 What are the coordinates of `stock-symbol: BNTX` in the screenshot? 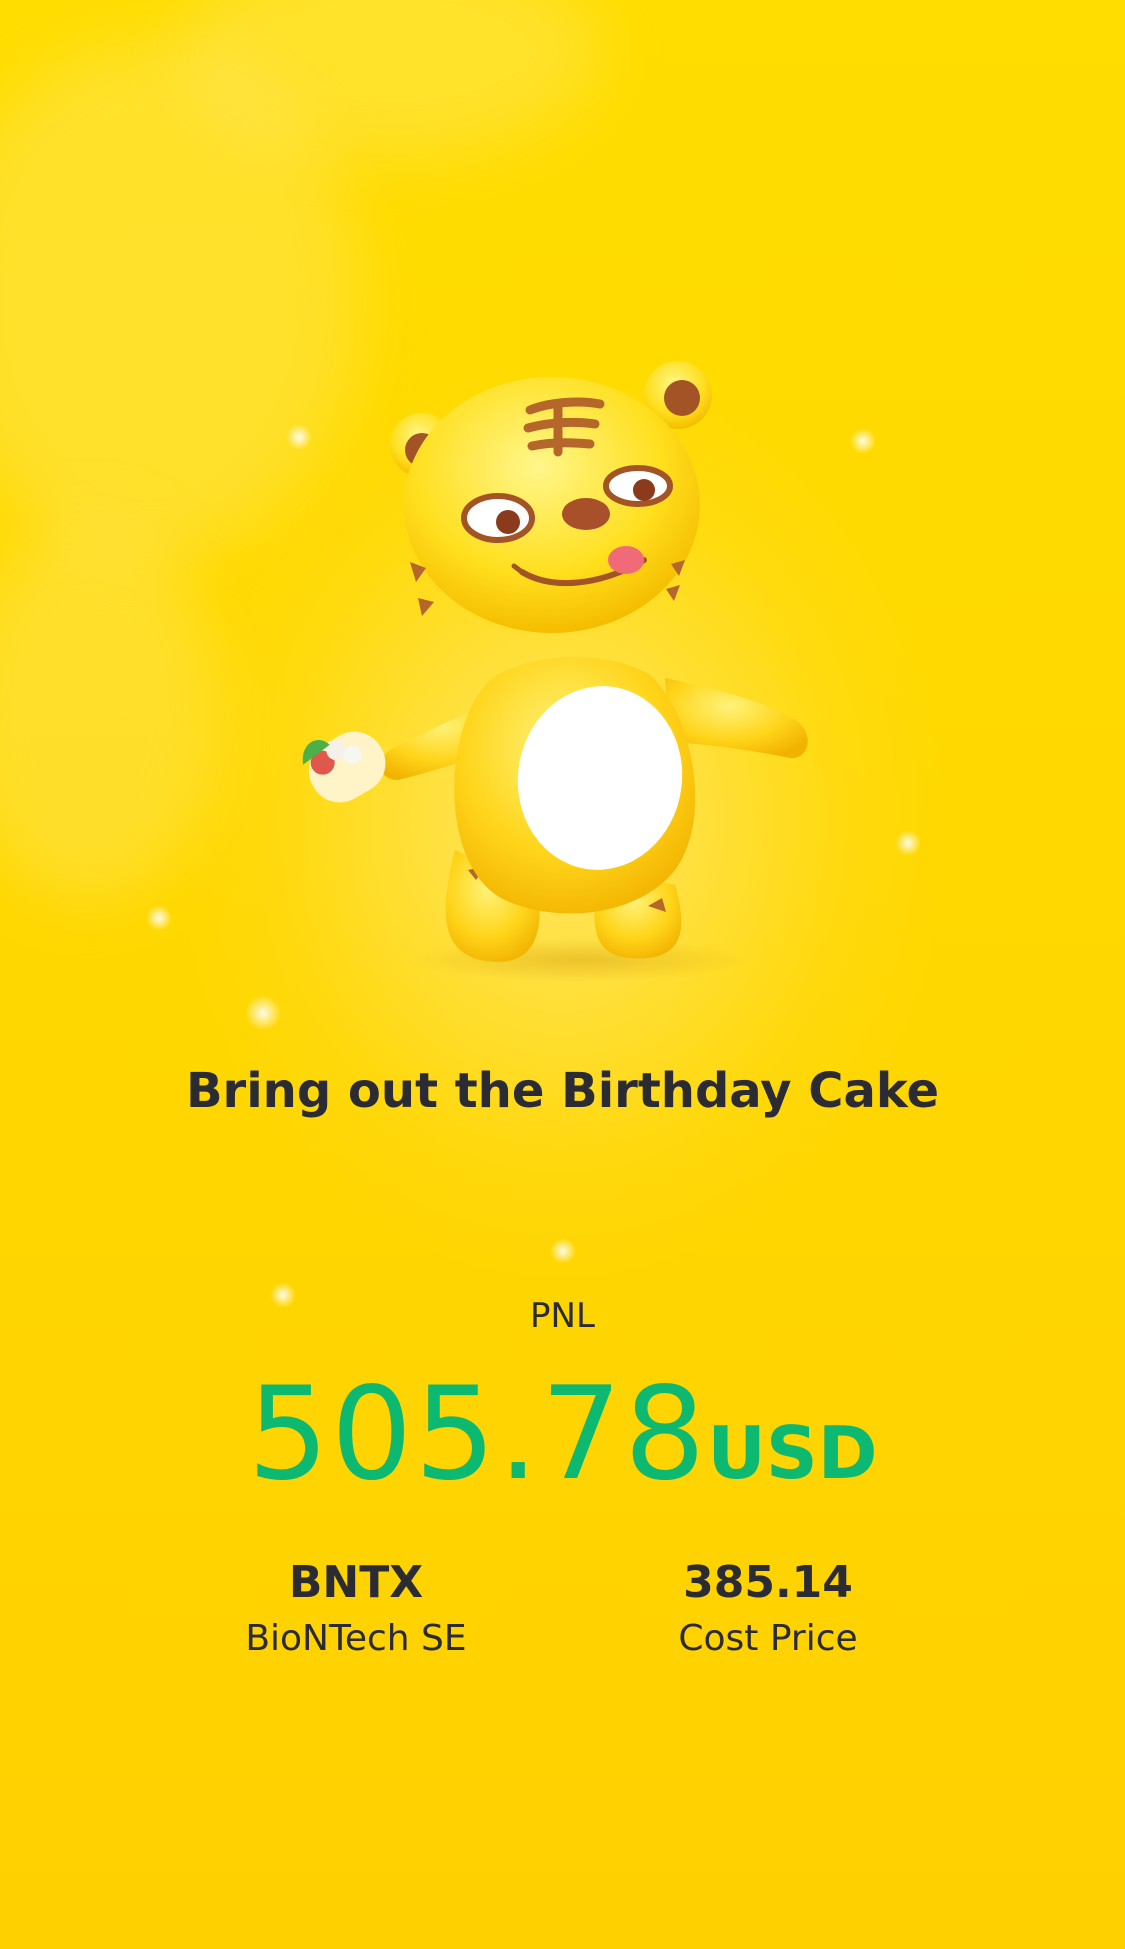 It's located at (356, 1582).